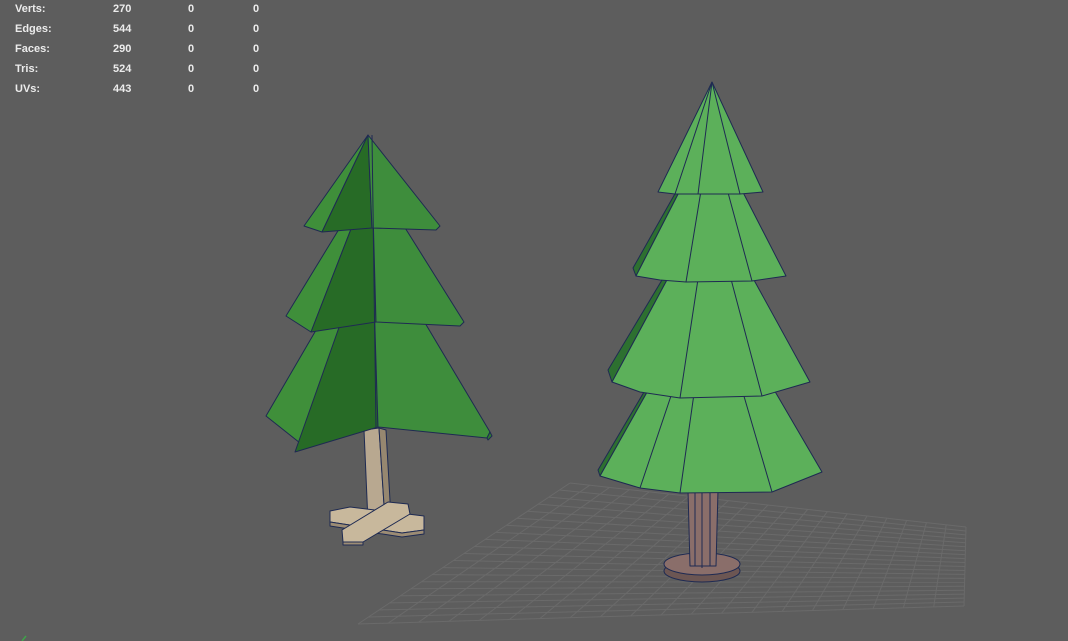 This screenshot has height=641, width=1068. What do you see at coordinates (662, 553) in the screenshot?
I see `ground-grid` at bounding box center [662, 553].